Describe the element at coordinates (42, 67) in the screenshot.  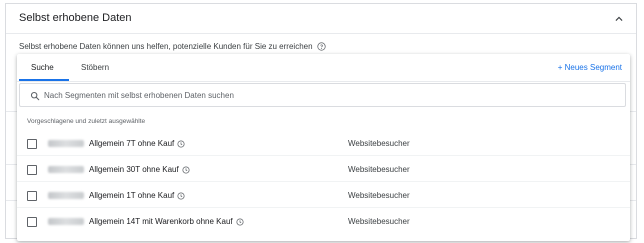
I see `tab-search: Suche` at that location.